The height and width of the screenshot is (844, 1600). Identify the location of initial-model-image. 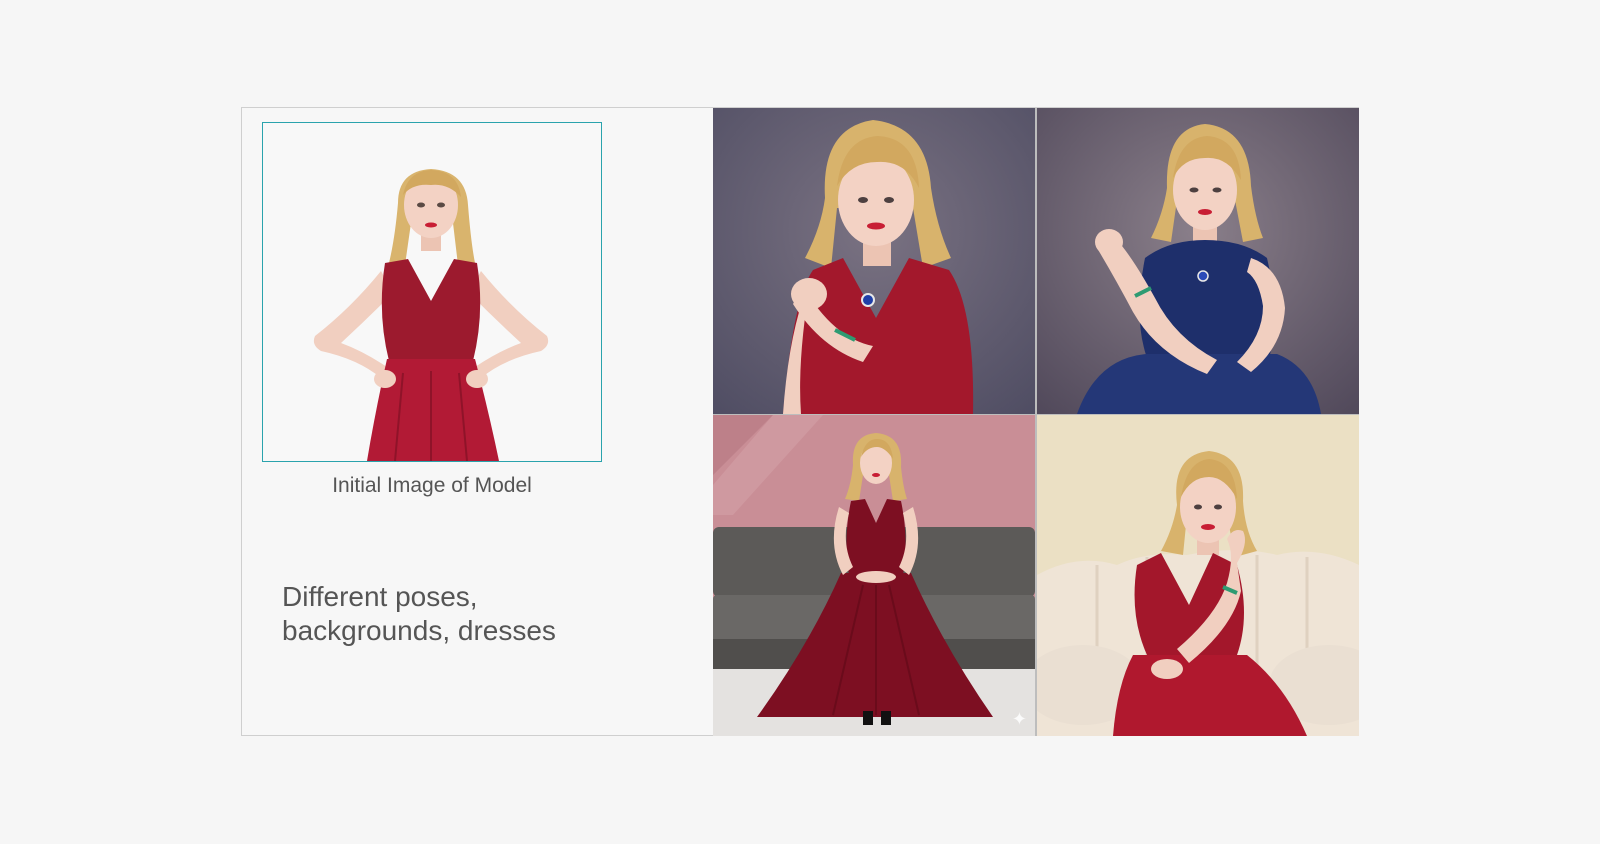
(432, 292).